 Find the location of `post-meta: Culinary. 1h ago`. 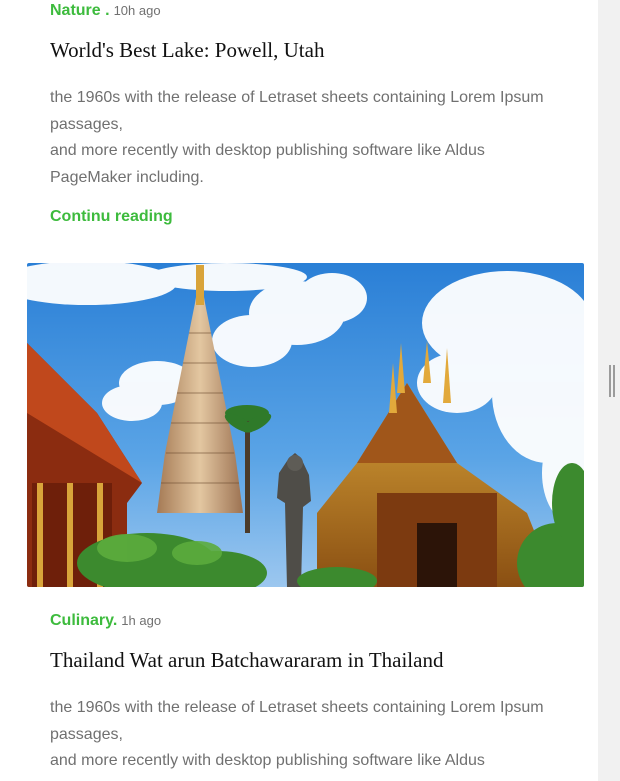

post-meta: Culinary. 1h ago is located at coordinates (105, 621).